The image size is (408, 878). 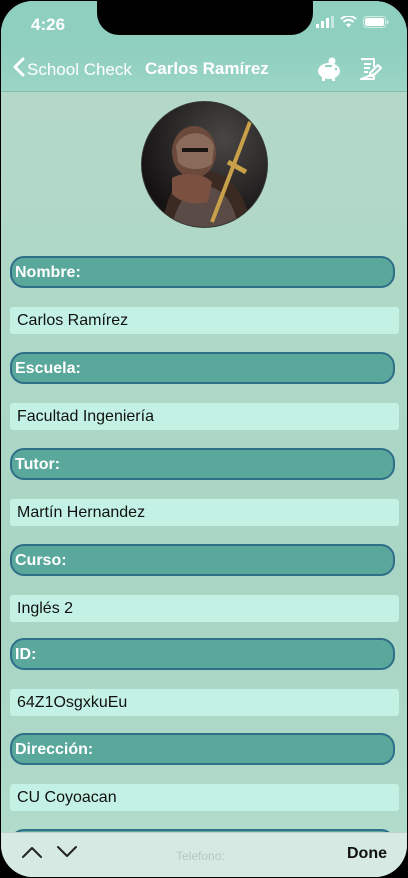 I want to click on status-time: 4:26, so click(x=48, y=24).